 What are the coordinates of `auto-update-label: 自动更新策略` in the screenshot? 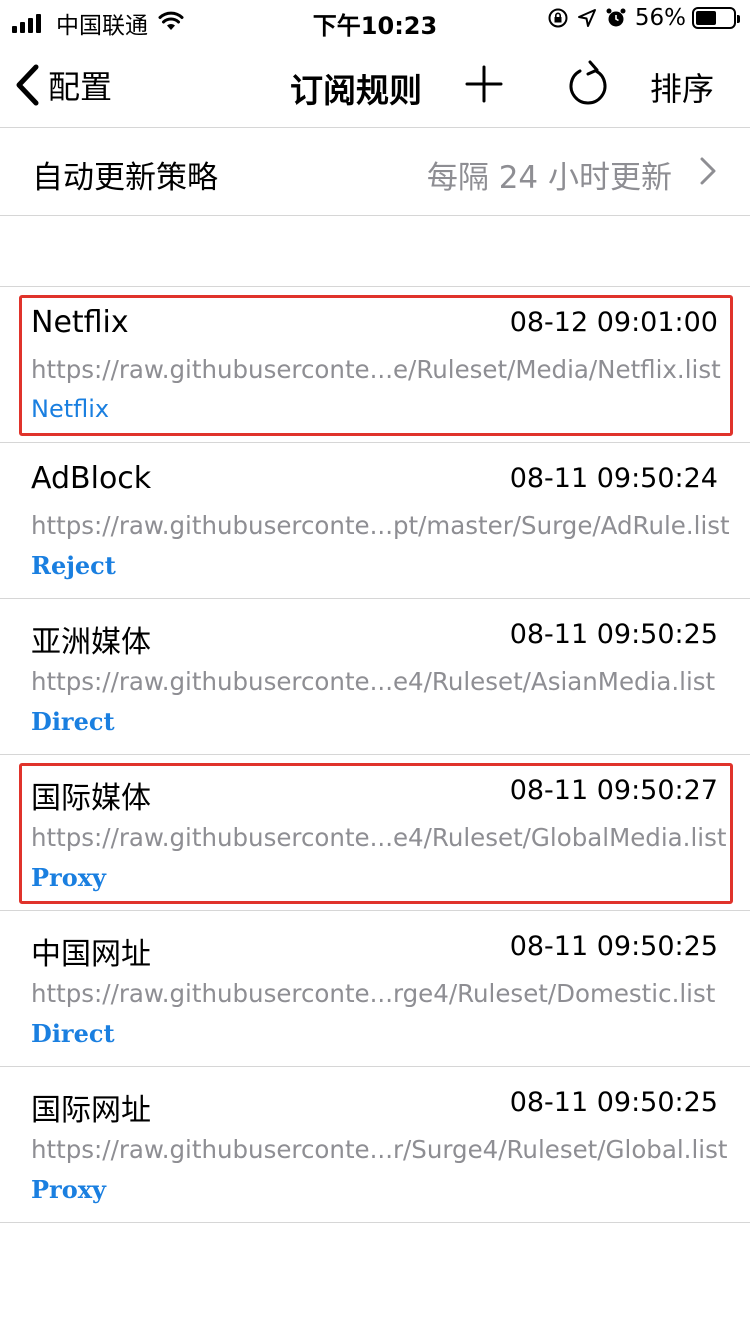 It's located at (125, 178).